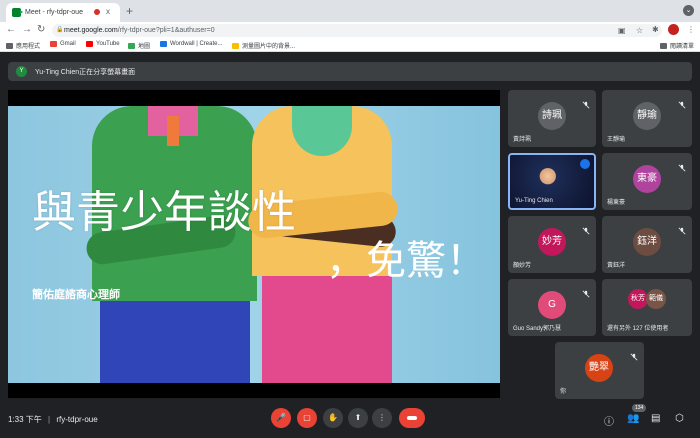 This screenshot has height=438, width=700. What do you see at coordinates (11, 29) in the screenshot?
I see `back-icon: ←` at bounding box center [11, 29].